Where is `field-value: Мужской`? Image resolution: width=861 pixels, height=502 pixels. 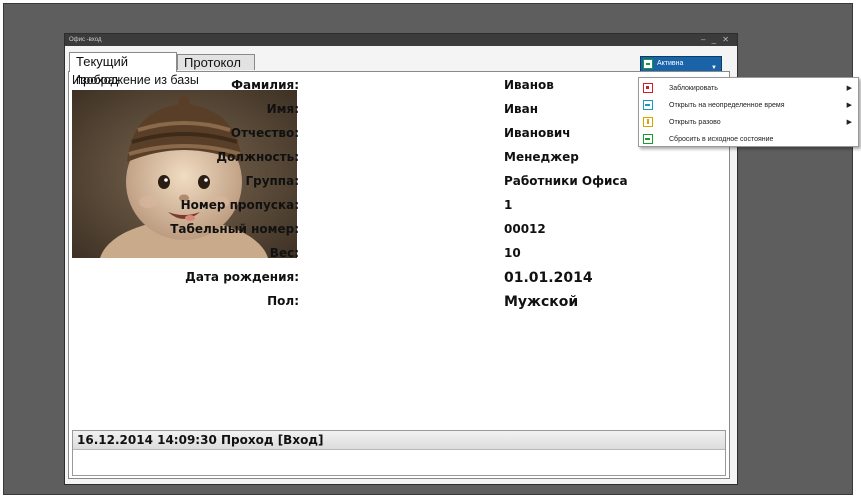
field-value: Мужской is located at coordinates (541, 302).